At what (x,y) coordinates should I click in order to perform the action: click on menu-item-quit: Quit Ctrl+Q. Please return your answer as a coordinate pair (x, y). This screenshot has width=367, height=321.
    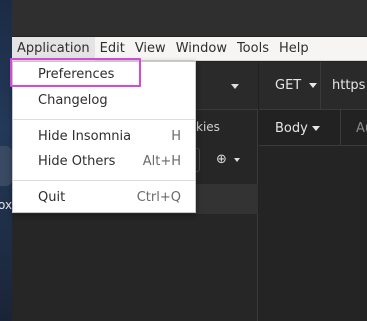
    Looking at the image, I should click on (104, 198).